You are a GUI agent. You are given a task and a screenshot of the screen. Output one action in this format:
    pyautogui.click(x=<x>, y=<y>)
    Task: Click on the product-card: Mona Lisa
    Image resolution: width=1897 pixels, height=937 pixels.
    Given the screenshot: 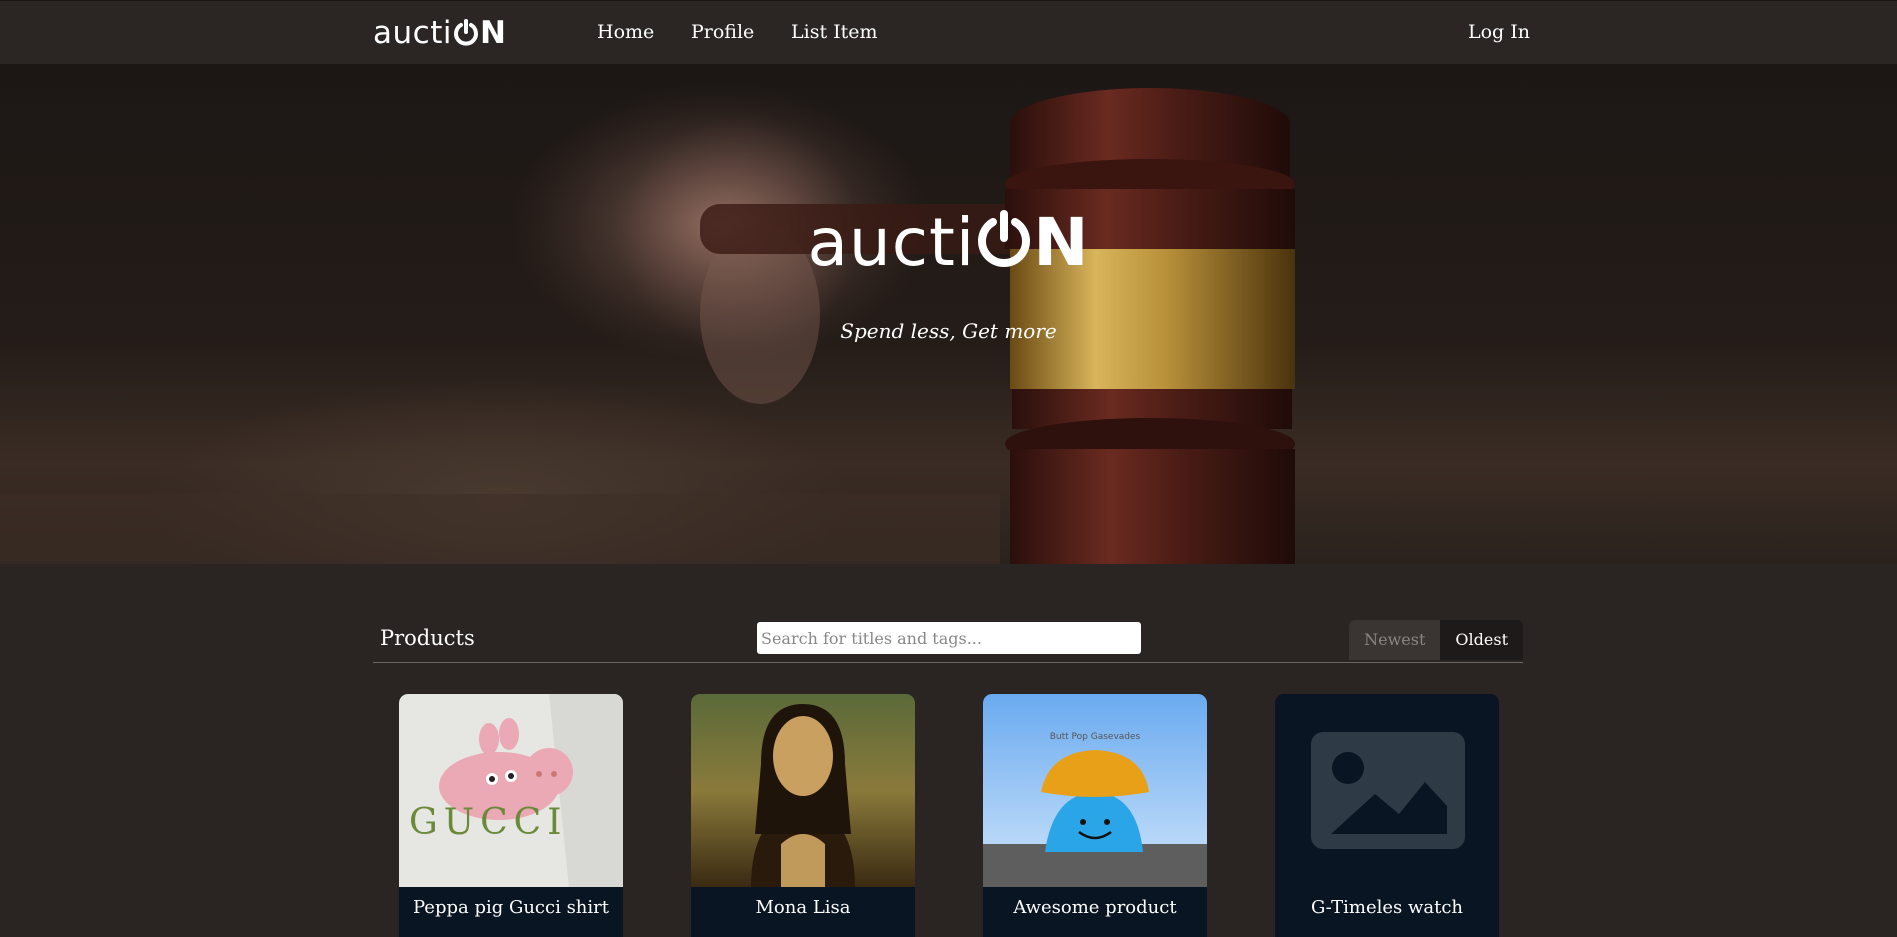 What is the action you would take?
    pyautogui.click(x=803, y=815)
    